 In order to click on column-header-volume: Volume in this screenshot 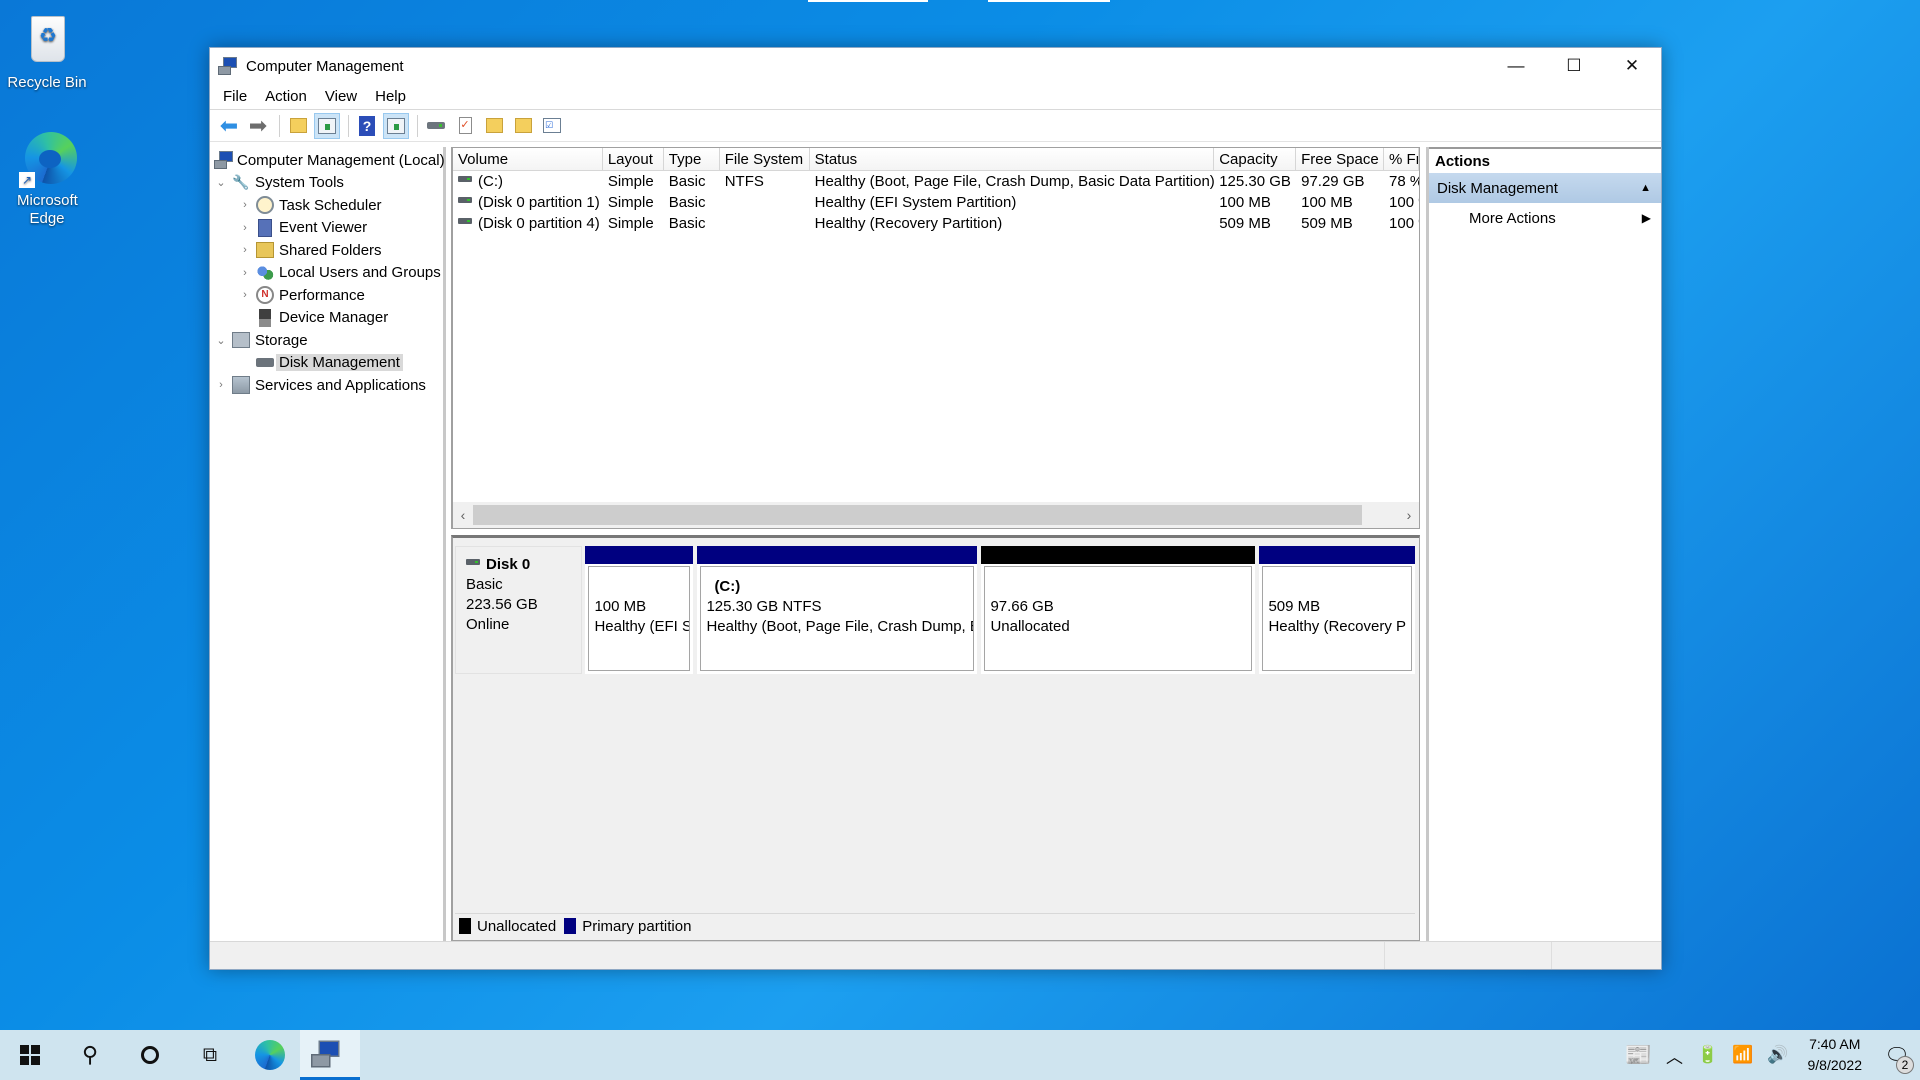, I will do `click(528, 159)`.